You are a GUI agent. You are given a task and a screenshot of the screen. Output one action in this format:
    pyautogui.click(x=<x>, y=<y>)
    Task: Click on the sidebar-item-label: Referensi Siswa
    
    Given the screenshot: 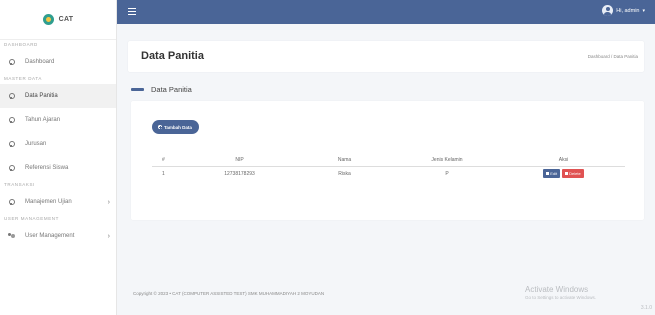 What is the action you would take?
    pyautogui.click(x=47, y=168)
    